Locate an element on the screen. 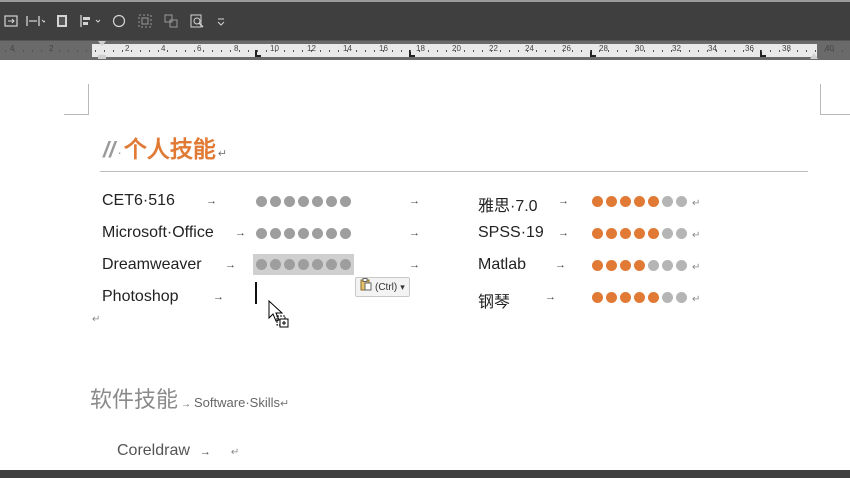 The height and width of the screenshot is (478, 850). ungroup-icon is located at coordinates (171, 21).